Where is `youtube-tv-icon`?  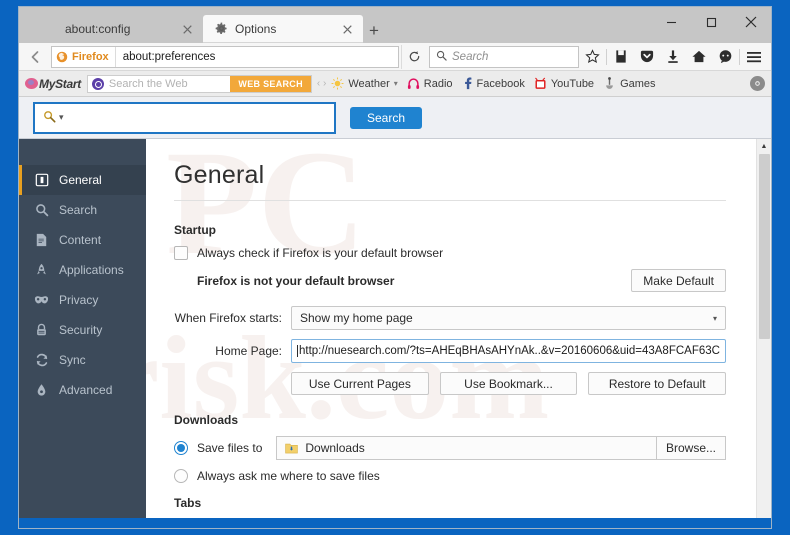 youtube-tv-icon is located at coordinates (540, 83).